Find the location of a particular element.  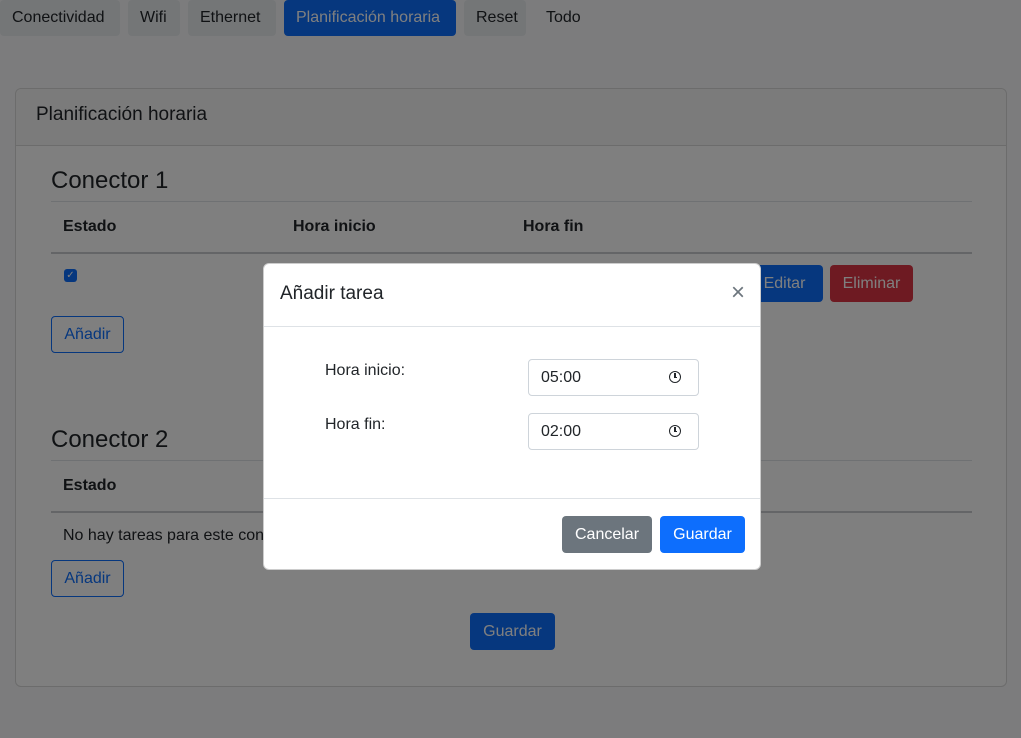

modal-footer: Cancelar Guardar is located at coordinates (512, 534).